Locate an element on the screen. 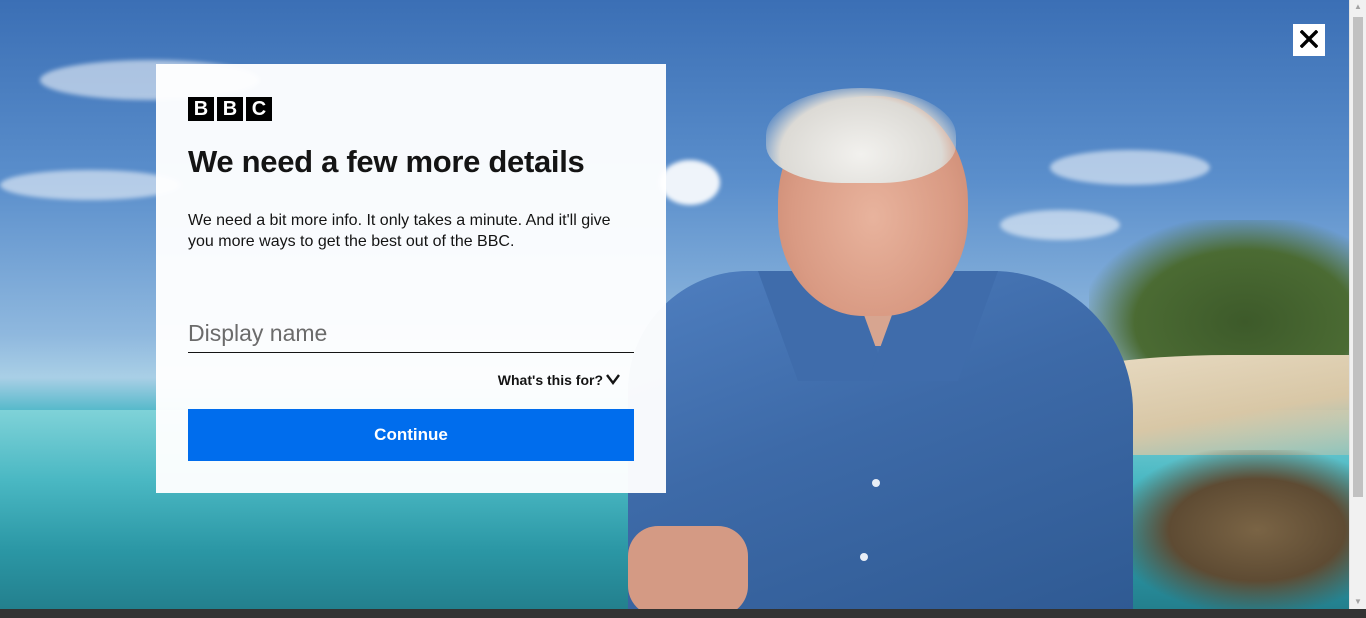 This screenshot has width=1366, height=618. rocks is located at coordinates (1234, 529).